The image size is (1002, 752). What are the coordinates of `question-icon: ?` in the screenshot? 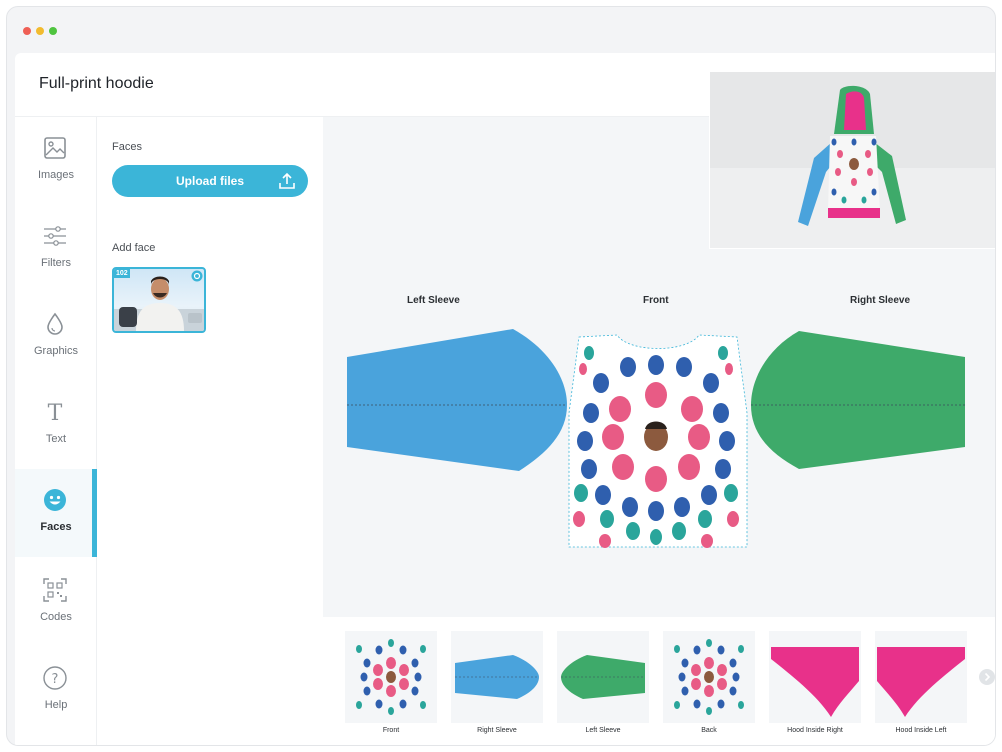 It's located at (55, 678).